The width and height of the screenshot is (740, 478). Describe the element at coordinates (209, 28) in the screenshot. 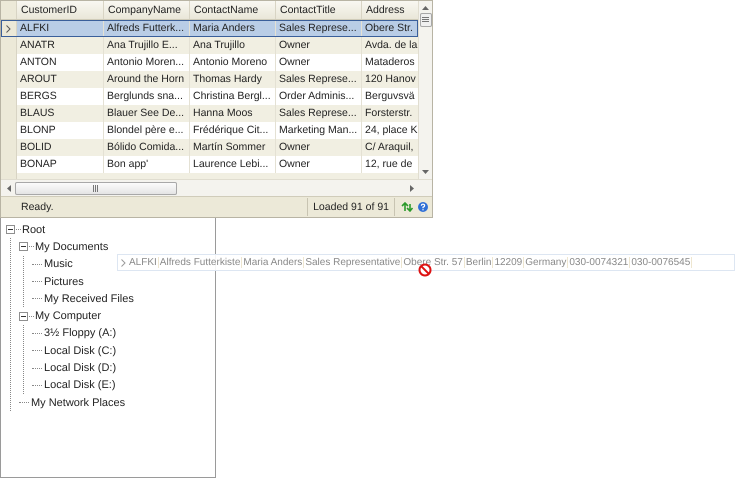

I see `table-row: ALFKI Alfreds Futterk... Maria Anders Sales Represe... Obere Str.` at that location.